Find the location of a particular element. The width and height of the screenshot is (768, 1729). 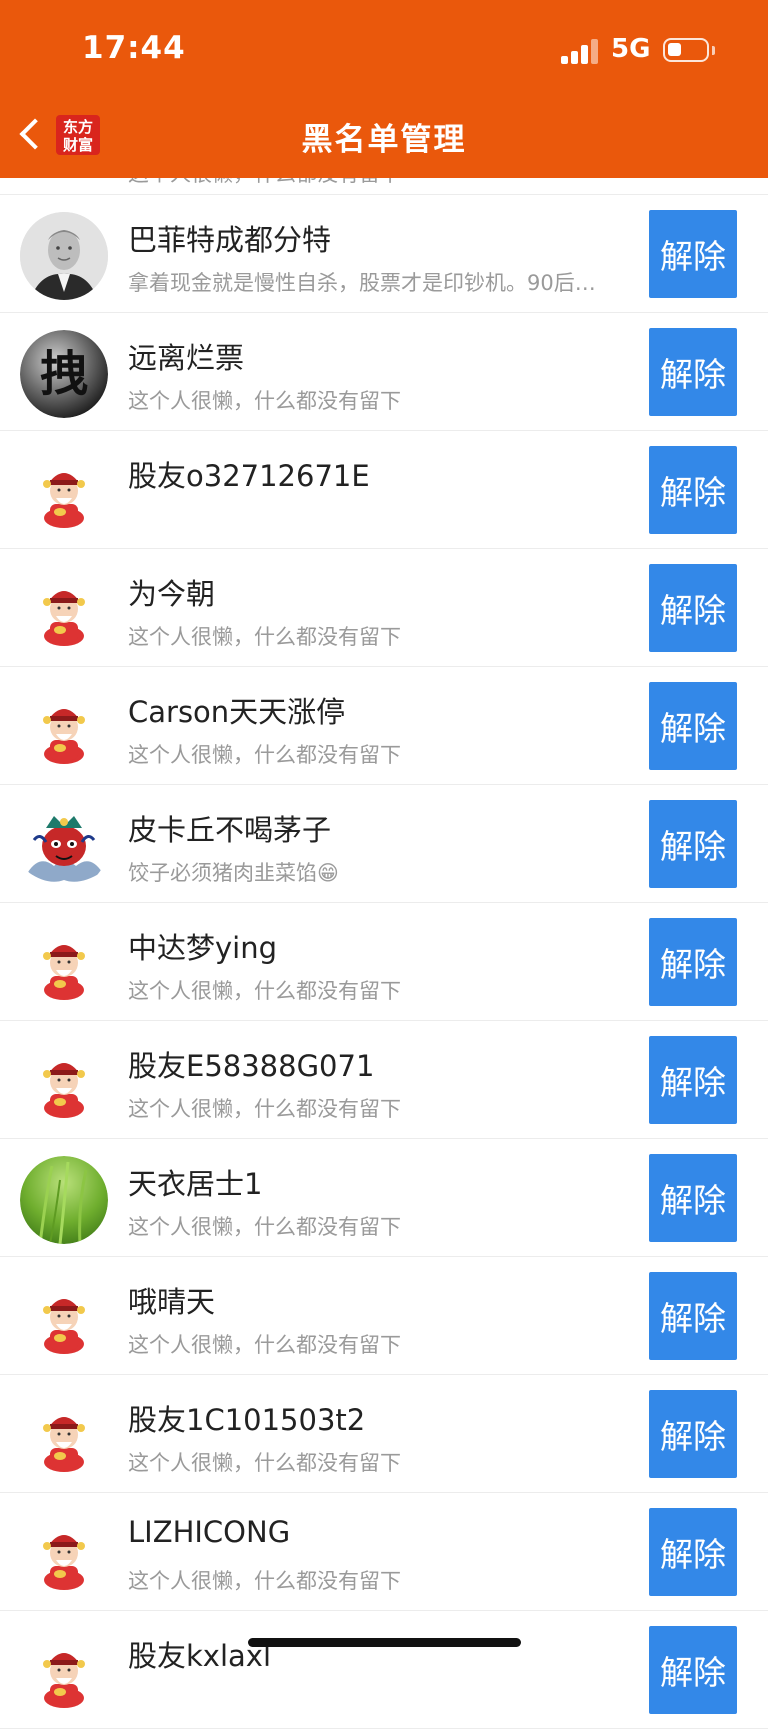

list-item: 股友E58388G071 这个人很懒，什么都没有留下 解除 is located at coordinates (384, 1080).